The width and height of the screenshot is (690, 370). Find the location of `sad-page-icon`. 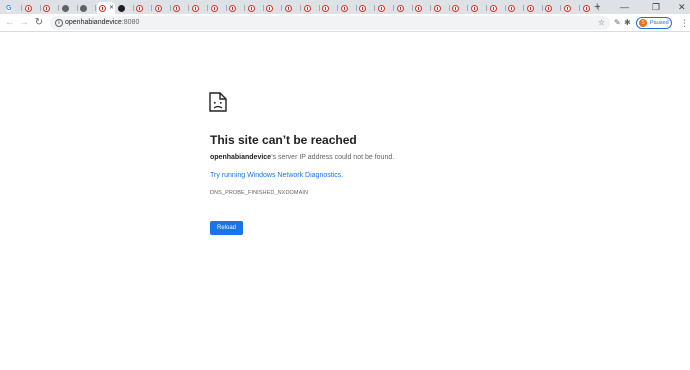

sad-page-icon is located at coordinates (218, 102).